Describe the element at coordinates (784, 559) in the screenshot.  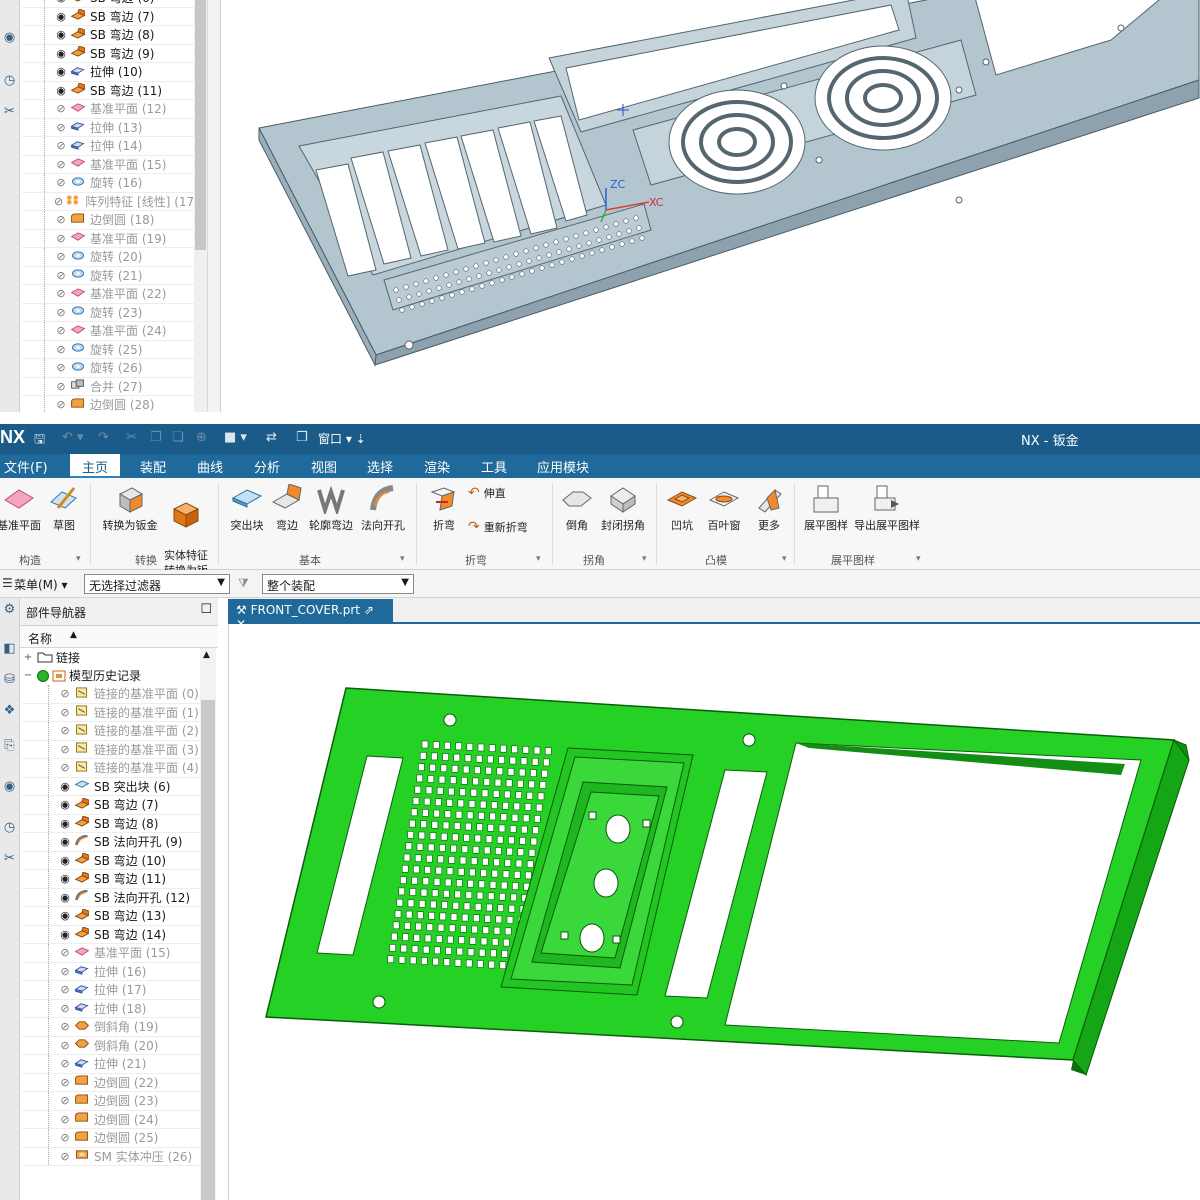
I see `group-punch-expand-icon: ▾` at that location.